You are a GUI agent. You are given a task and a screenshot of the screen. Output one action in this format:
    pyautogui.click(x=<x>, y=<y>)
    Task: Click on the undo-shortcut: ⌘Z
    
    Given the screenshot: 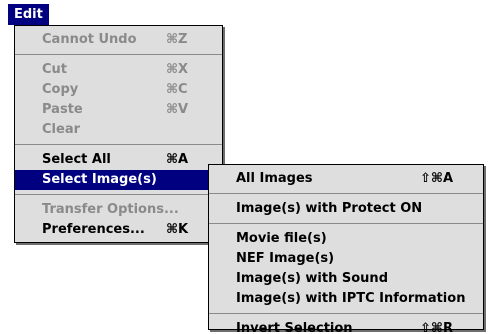 What is the action you would take?
    pyautogui.click(x=177, y=39)
    